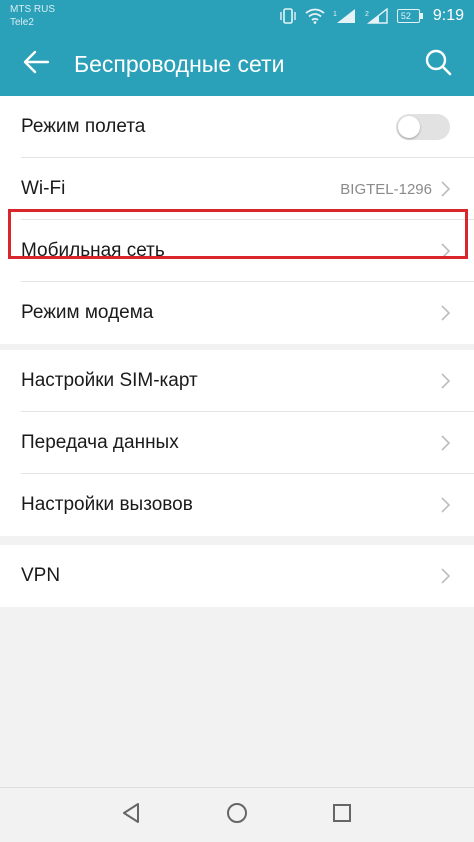  I want to click on status-icons: 1 2 52 9:19, so click(371, 16).